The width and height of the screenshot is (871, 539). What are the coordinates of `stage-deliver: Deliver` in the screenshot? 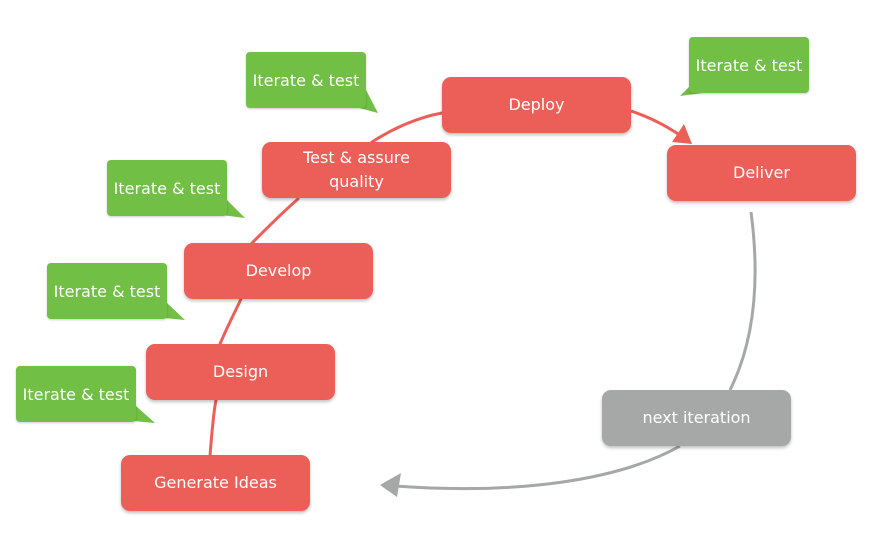 It's located at (761, 173).